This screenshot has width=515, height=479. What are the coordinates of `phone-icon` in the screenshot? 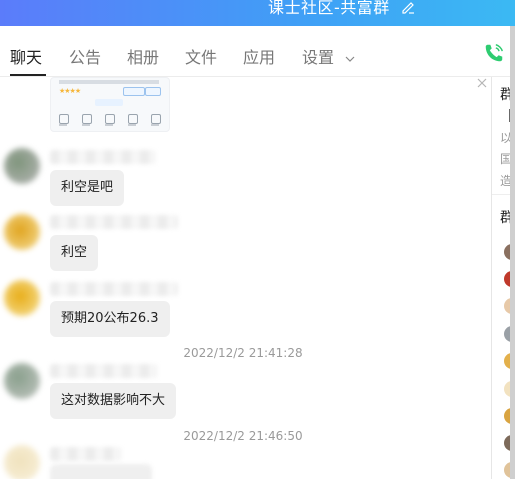 It's located at (494, 53).